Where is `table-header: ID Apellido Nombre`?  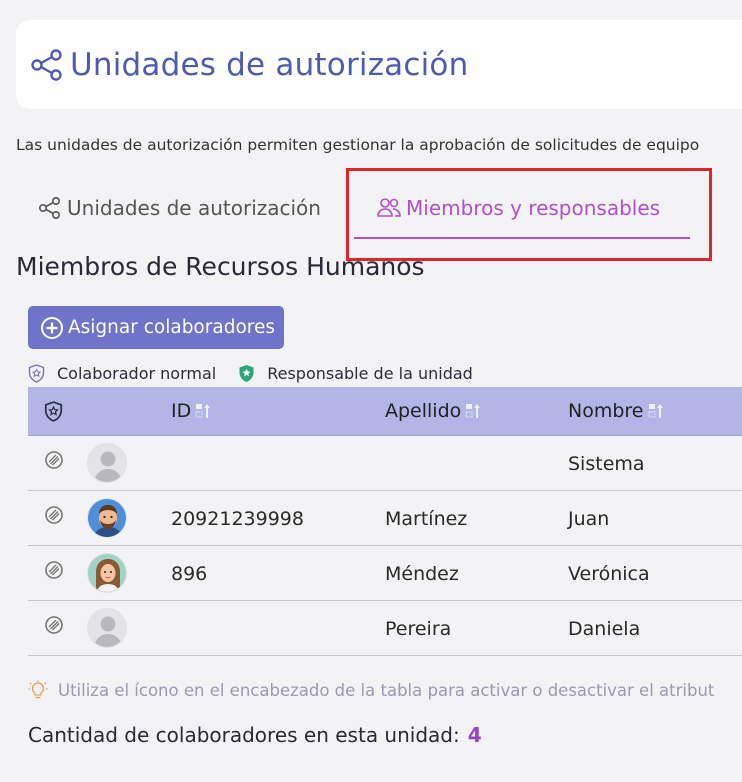 table-header: ID Apellido Nombre is located at coordinates (385, 411).